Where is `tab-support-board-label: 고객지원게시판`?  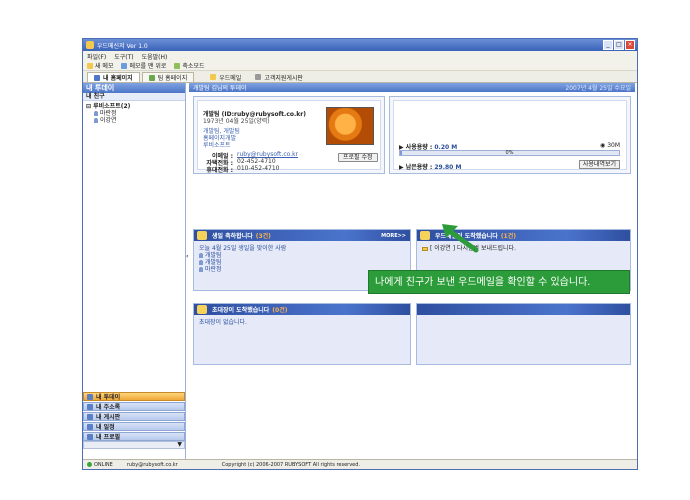 tab-support-board-label: 고객지원게시판 is located at coordinates (283, 78).